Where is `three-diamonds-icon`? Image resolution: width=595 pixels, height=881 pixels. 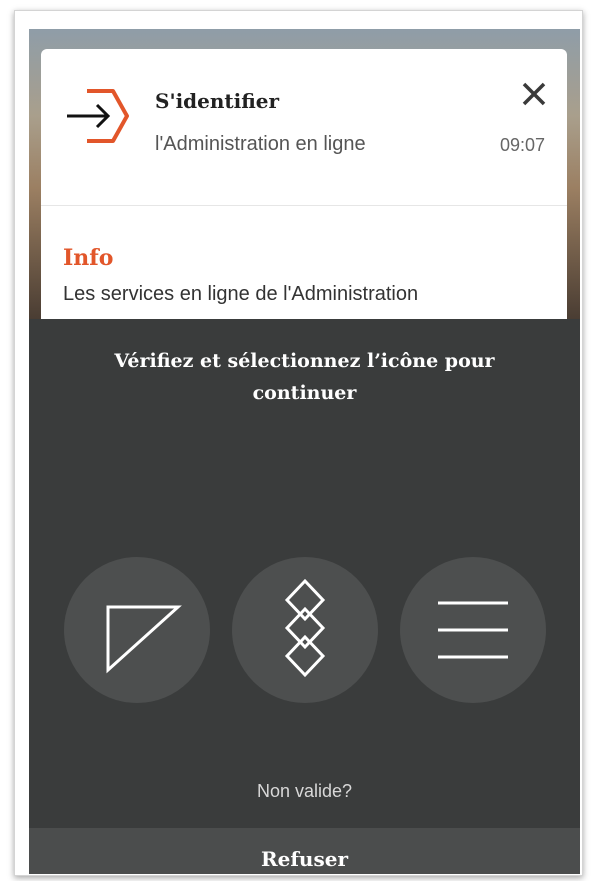
three-diamonds-icon is located at coordinates (305, 628).